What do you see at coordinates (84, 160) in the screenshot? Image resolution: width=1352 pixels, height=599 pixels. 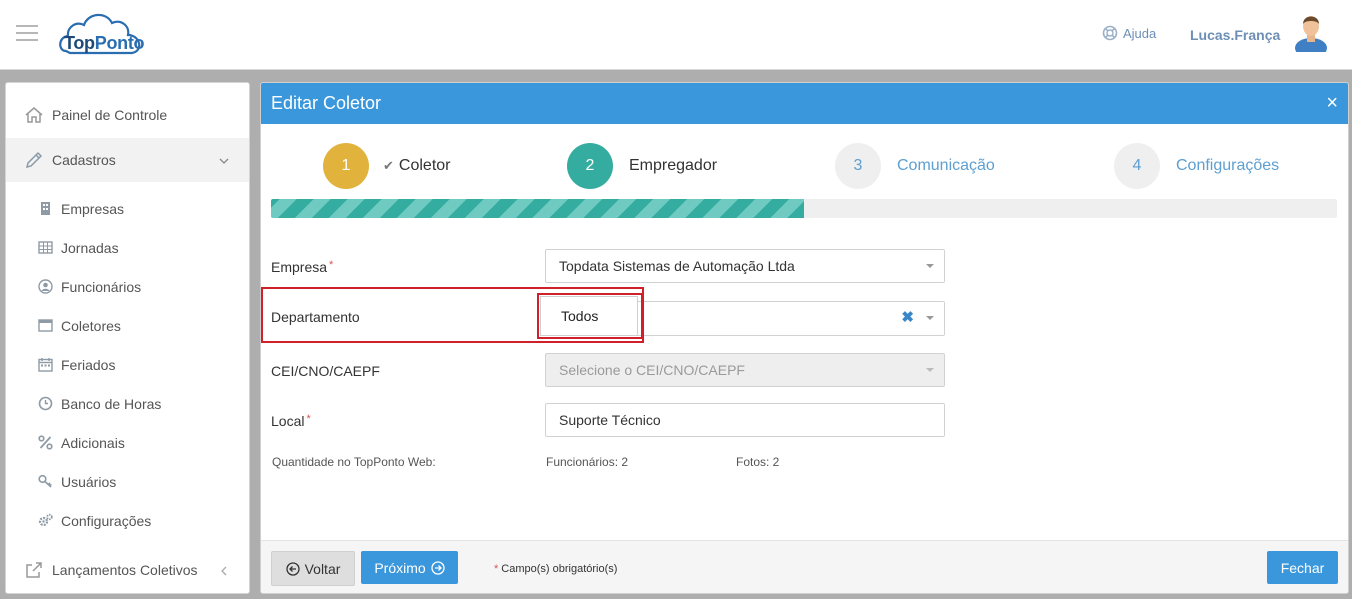 I see `sidebar-item-label: Cadastros` at bounding box center [84, 160].